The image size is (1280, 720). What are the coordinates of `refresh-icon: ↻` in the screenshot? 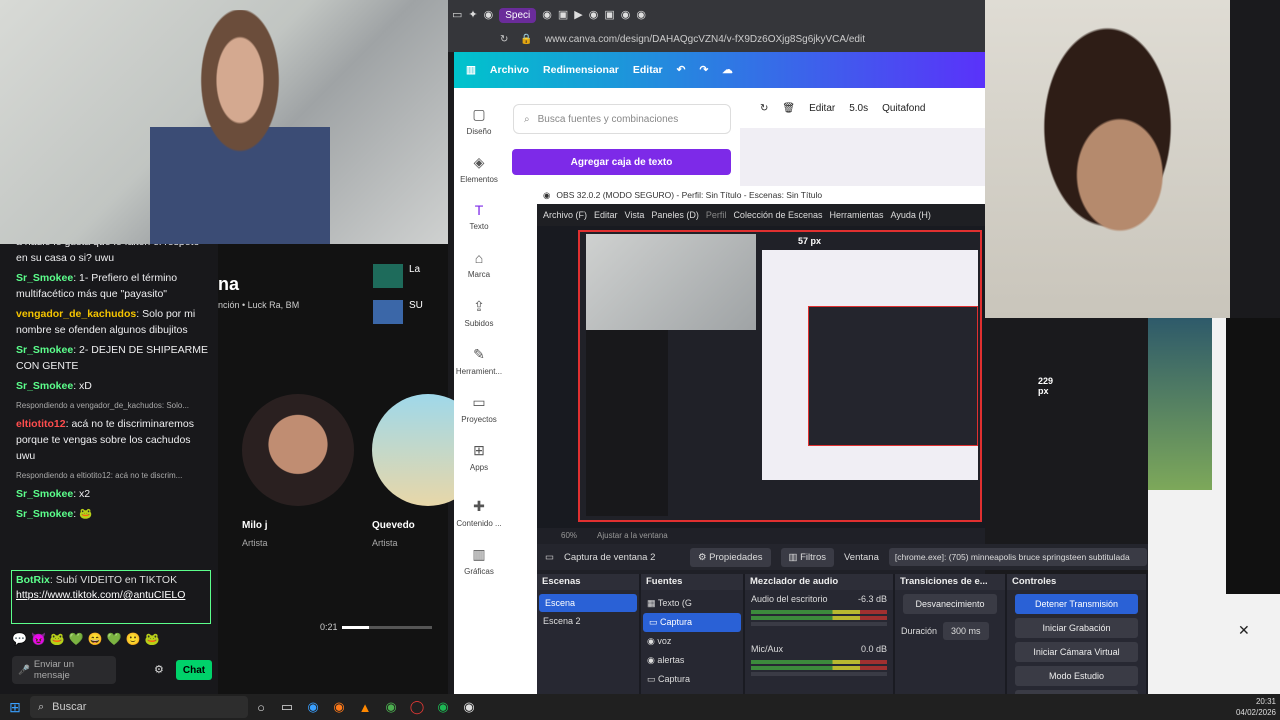 It's located at (764, 108).